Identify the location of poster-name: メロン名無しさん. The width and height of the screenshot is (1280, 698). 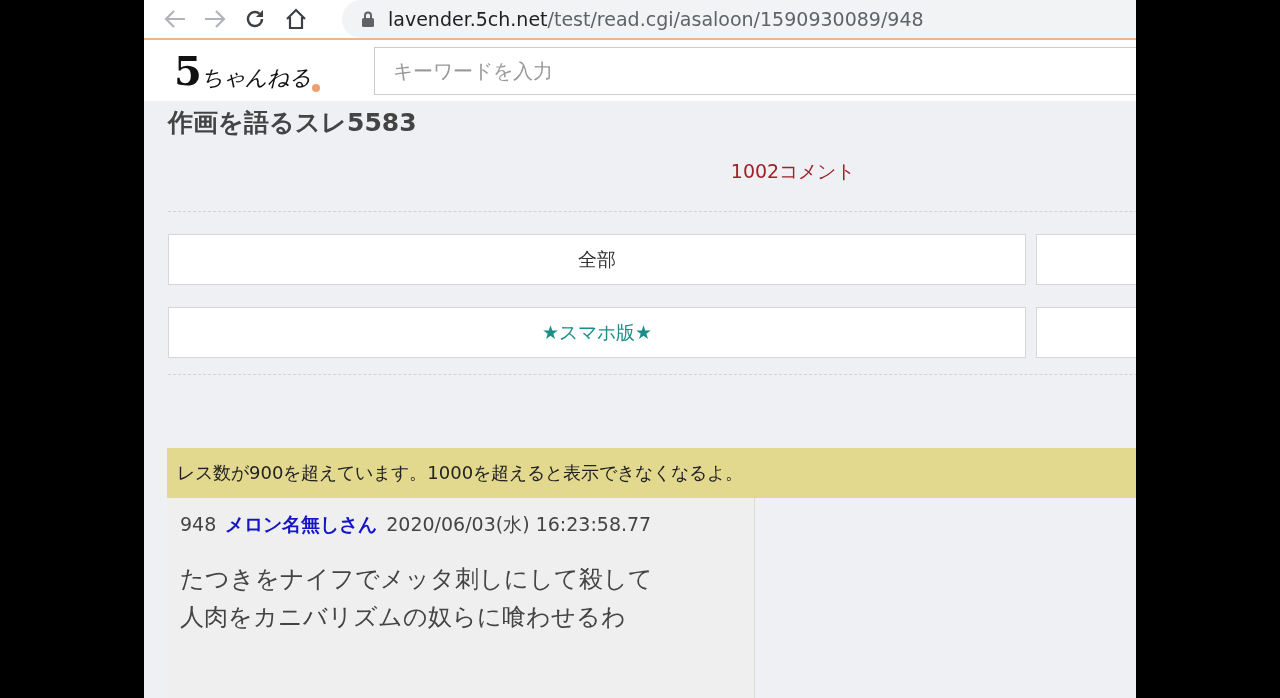
(301, 524).